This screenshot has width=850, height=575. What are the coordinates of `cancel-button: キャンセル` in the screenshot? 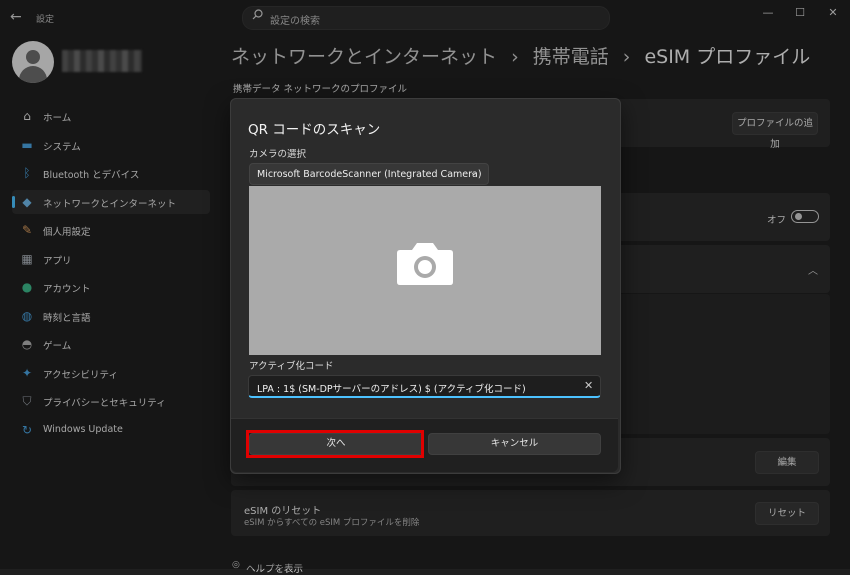 It's located at (514, 444).